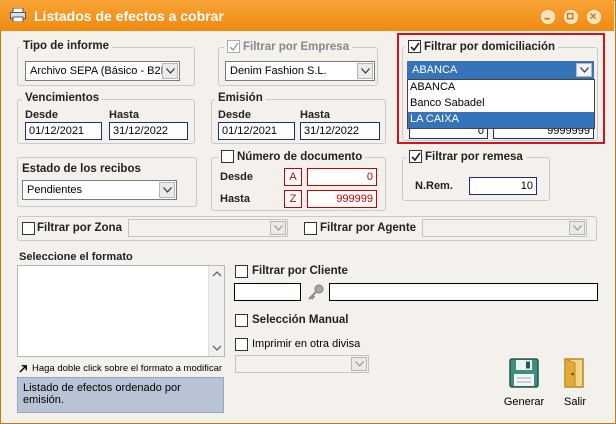 The height and width of the screenshot is (424, 616). I want to click on maximize-icon, so click(570, 16).